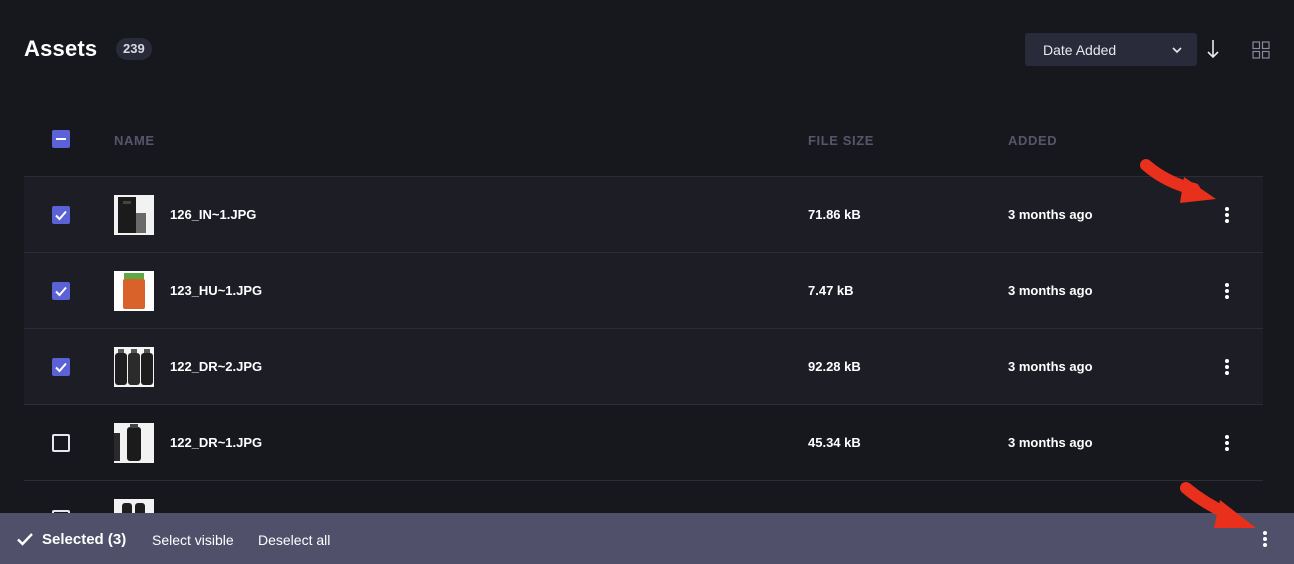  Describe the element at coordinates (84, 539) in the screenshot. I see `selected-count-label: Selected (3)` at that location.